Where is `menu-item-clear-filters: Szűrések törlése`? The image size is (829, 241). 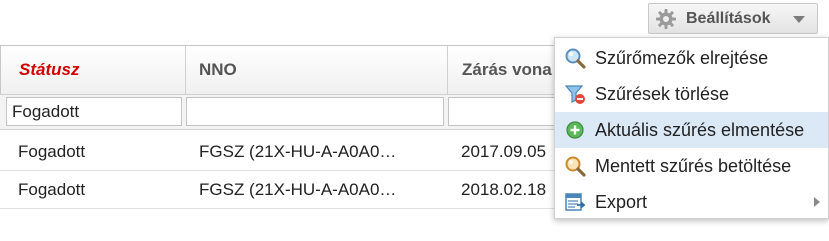 menu-item-clear-filters: Szűrések törlése is located at coordinates (691, 94).